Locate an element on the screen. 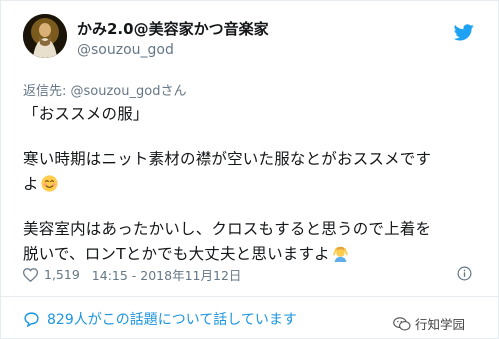 This screenshot has height=339, width=499. comment-icon is located at coordinates (31, 319).